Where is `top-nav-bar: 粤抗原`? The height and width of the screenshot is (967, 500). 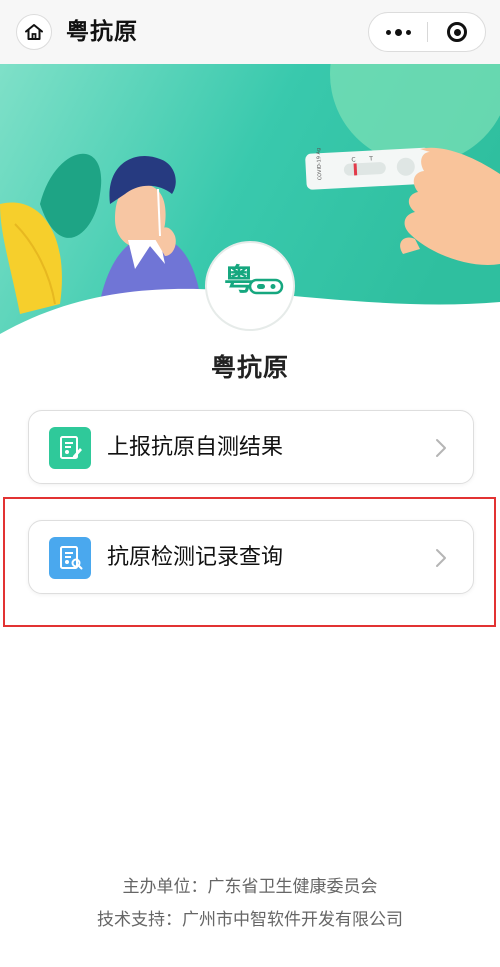
top-nav-bar: 粤抗原 is located at coordinates (250, 32).